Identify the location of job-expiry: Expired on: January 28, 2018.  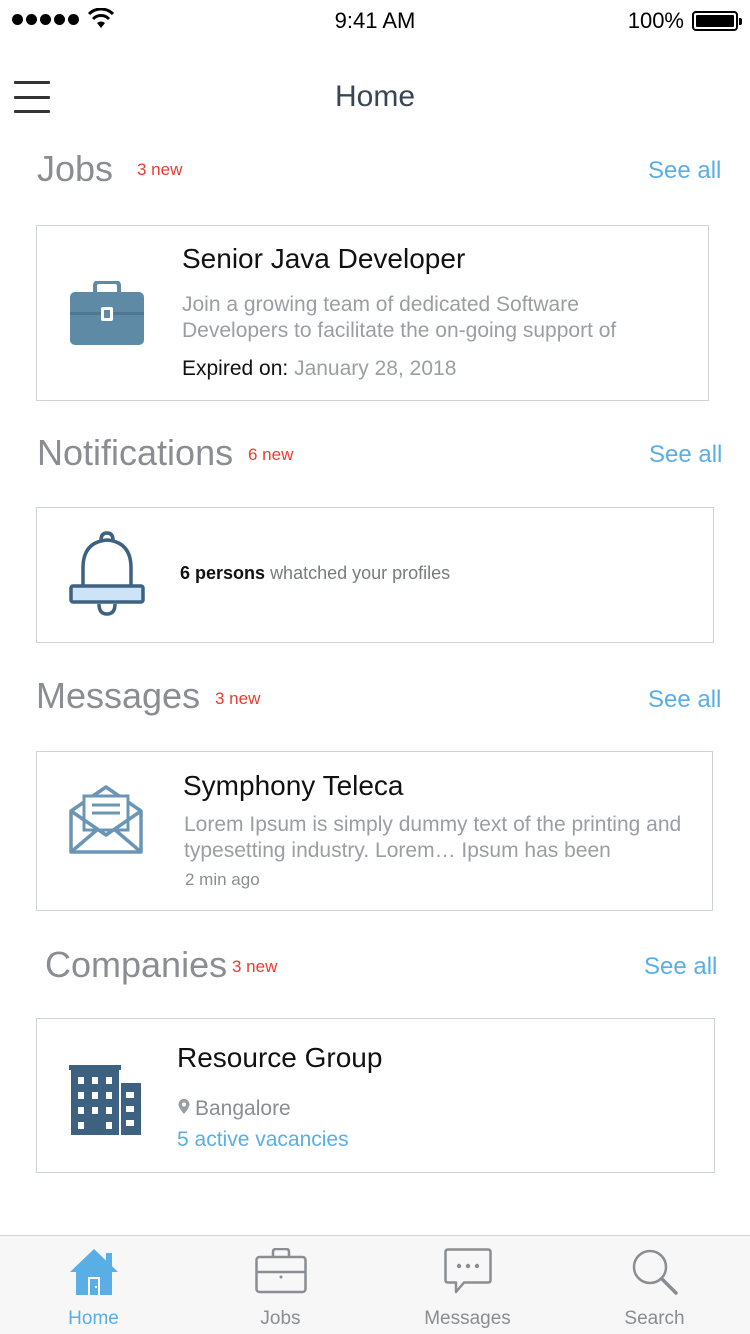
(319, 369).